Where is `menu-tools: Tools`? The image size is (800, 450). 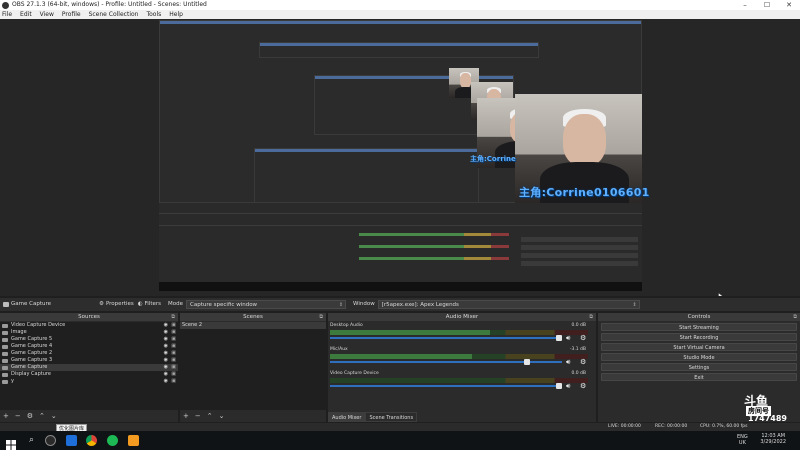 menu-tools: Tools is located at coordinates (153, 14).